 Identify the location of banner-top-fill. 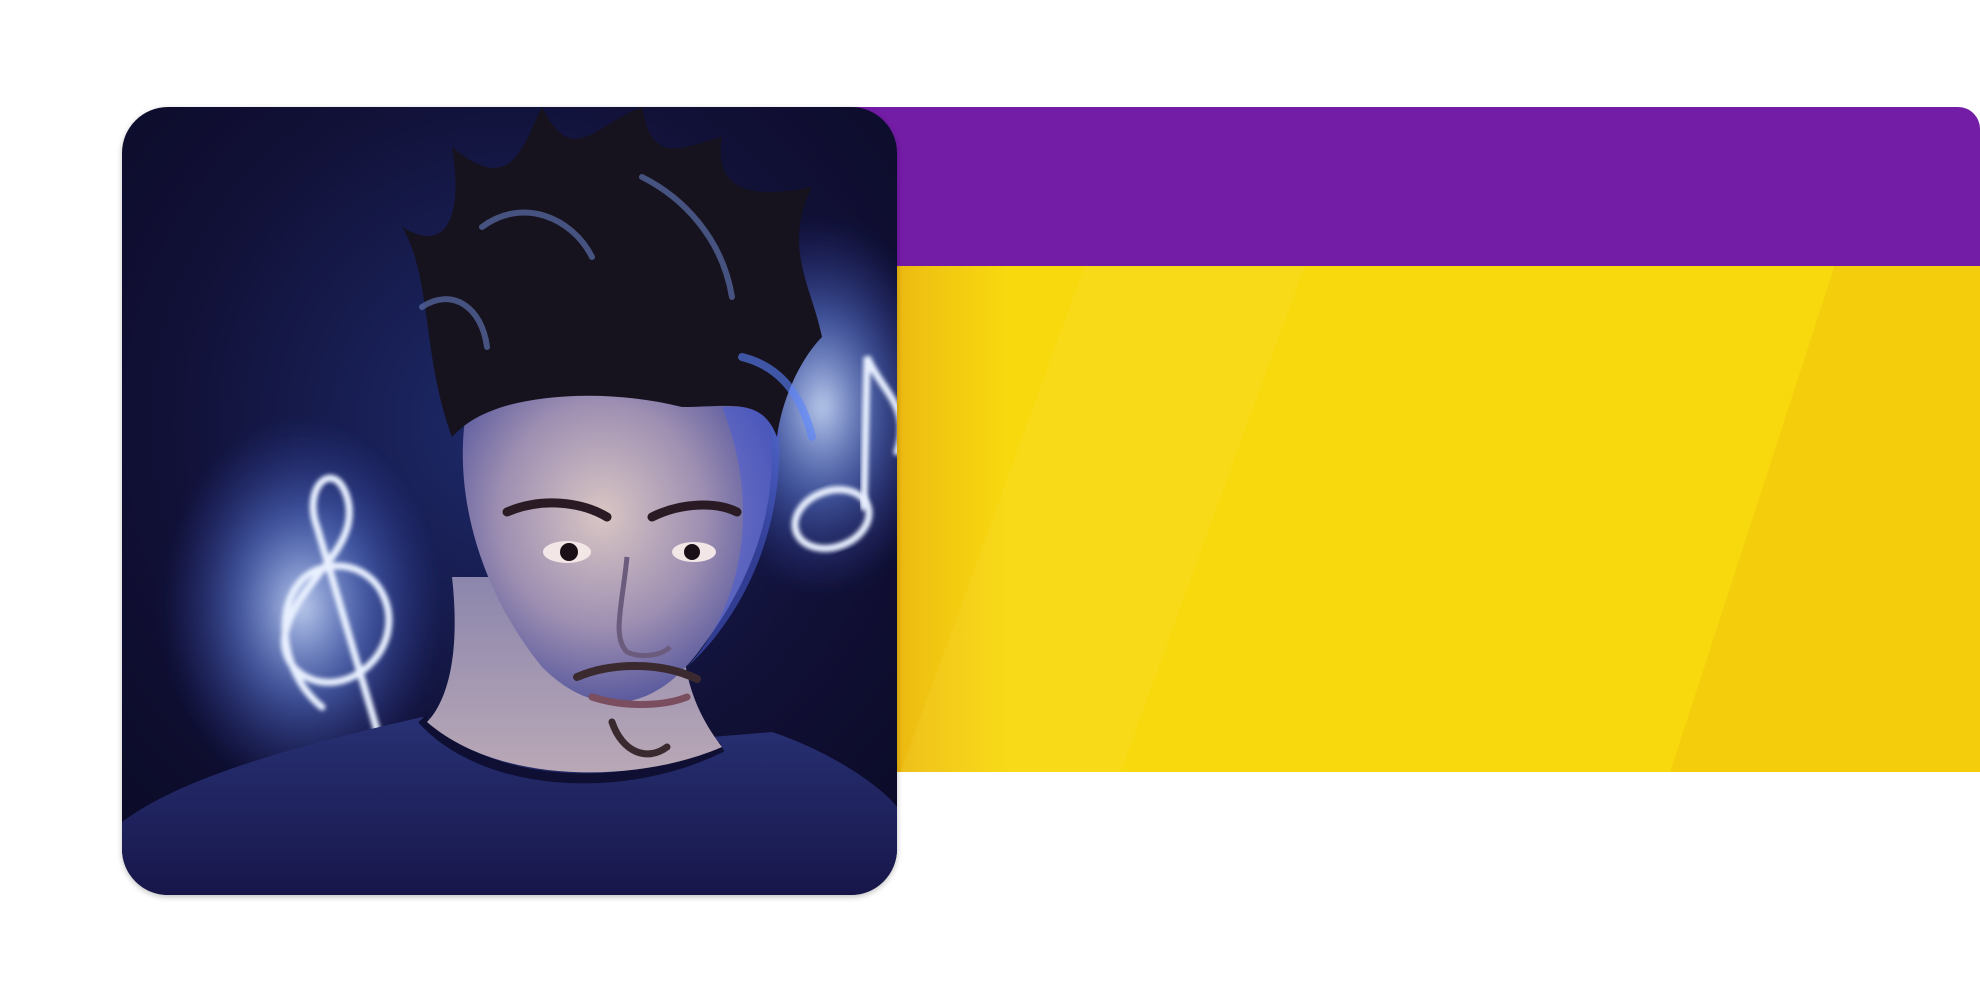
(1415, 186).